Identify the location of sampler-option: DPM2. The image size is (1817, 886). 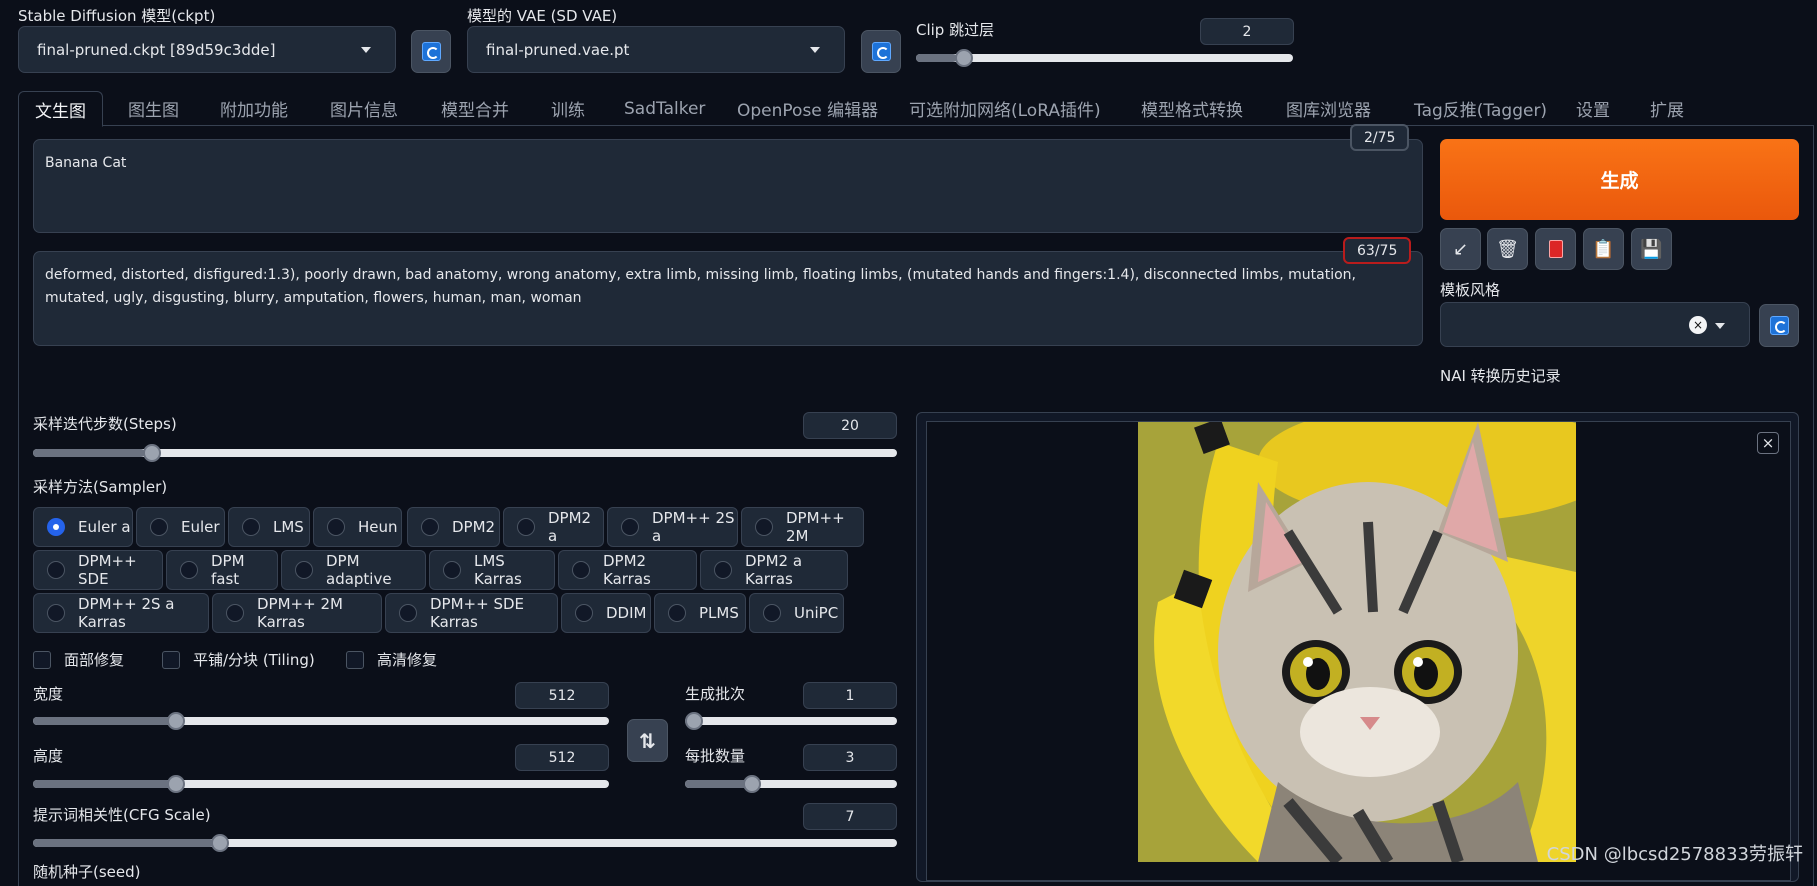
(453, 527).